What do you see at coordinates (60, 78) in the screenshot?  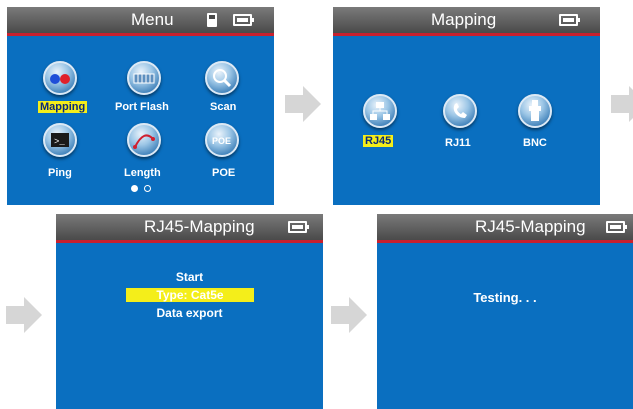 I see `mapping-icon` at bounding box center [60, 78].